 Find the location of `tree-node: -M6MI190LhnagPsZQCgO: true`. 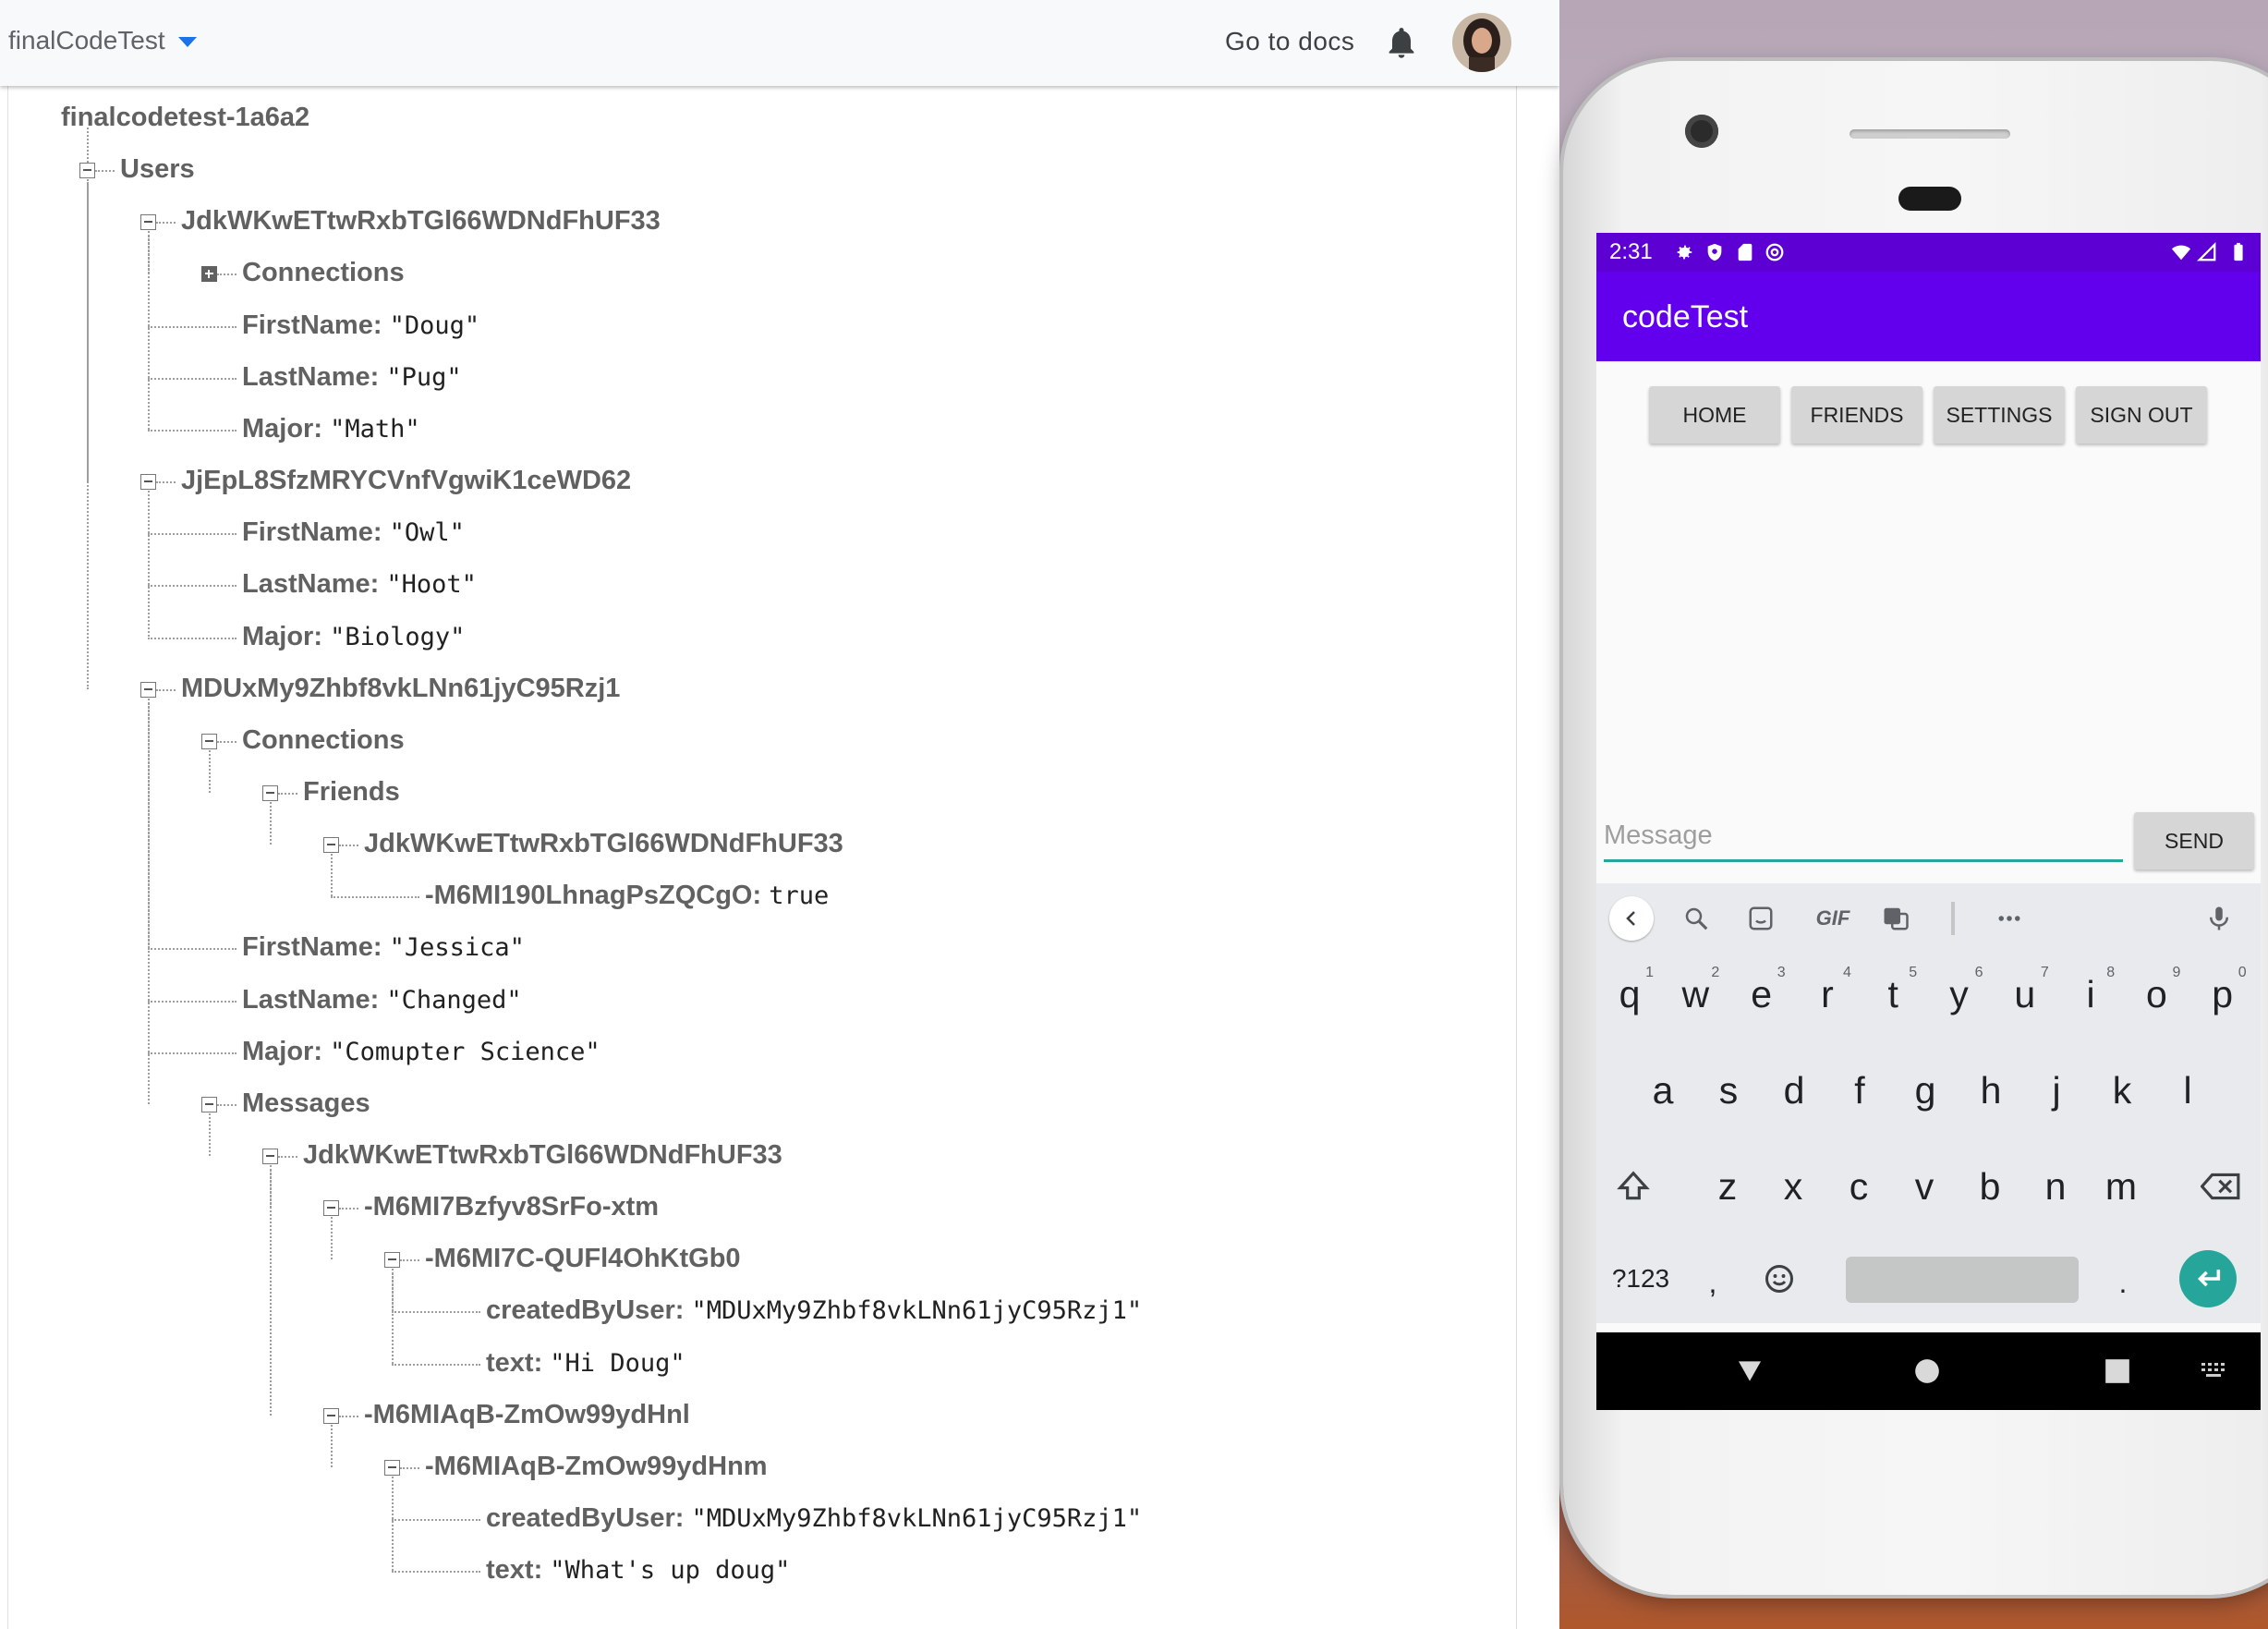

tree-node: -M6MI190LhnagPsZQCgO: true is located at coordinates (627, 896).